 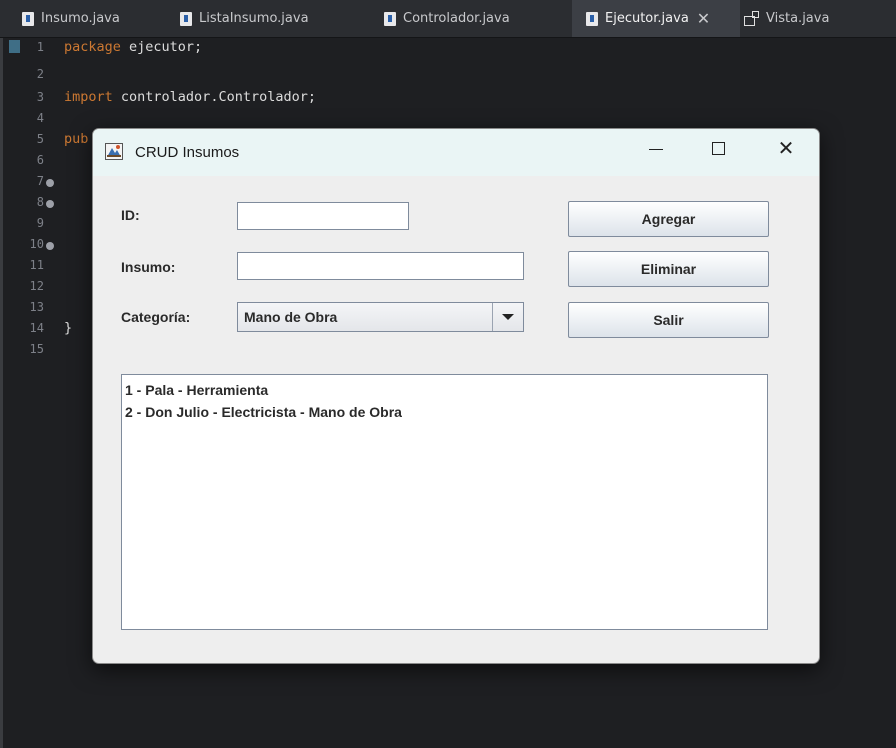 I want to click on line-number: 12, so click(x=36, y=286).